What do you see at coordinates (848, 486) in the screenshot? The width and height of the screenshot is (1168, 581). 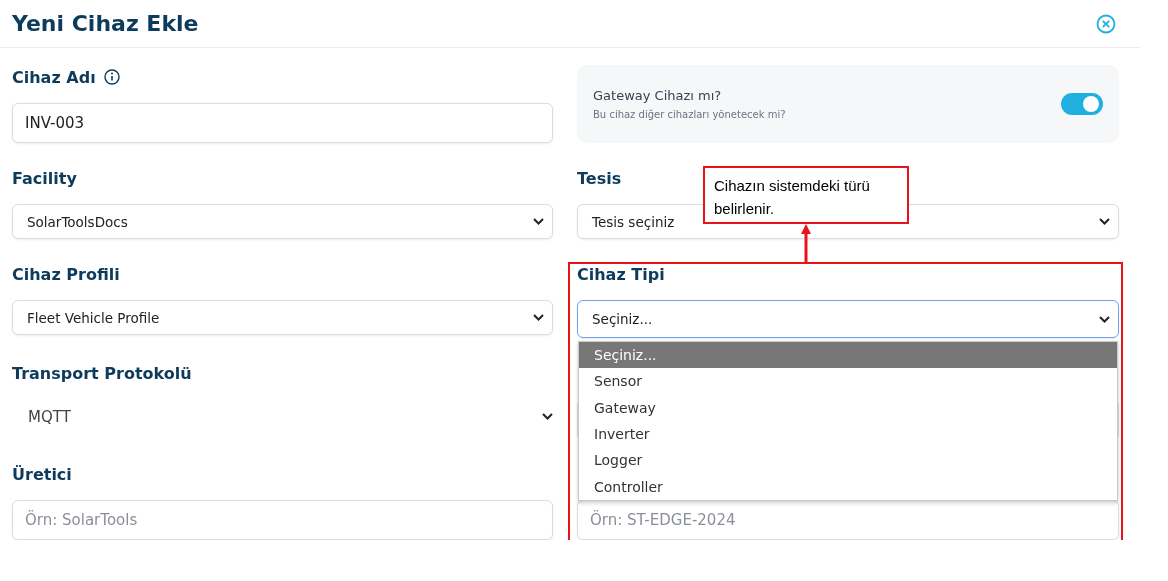 I see `dropdown-option: Controller` at bounding box center [848, 486].